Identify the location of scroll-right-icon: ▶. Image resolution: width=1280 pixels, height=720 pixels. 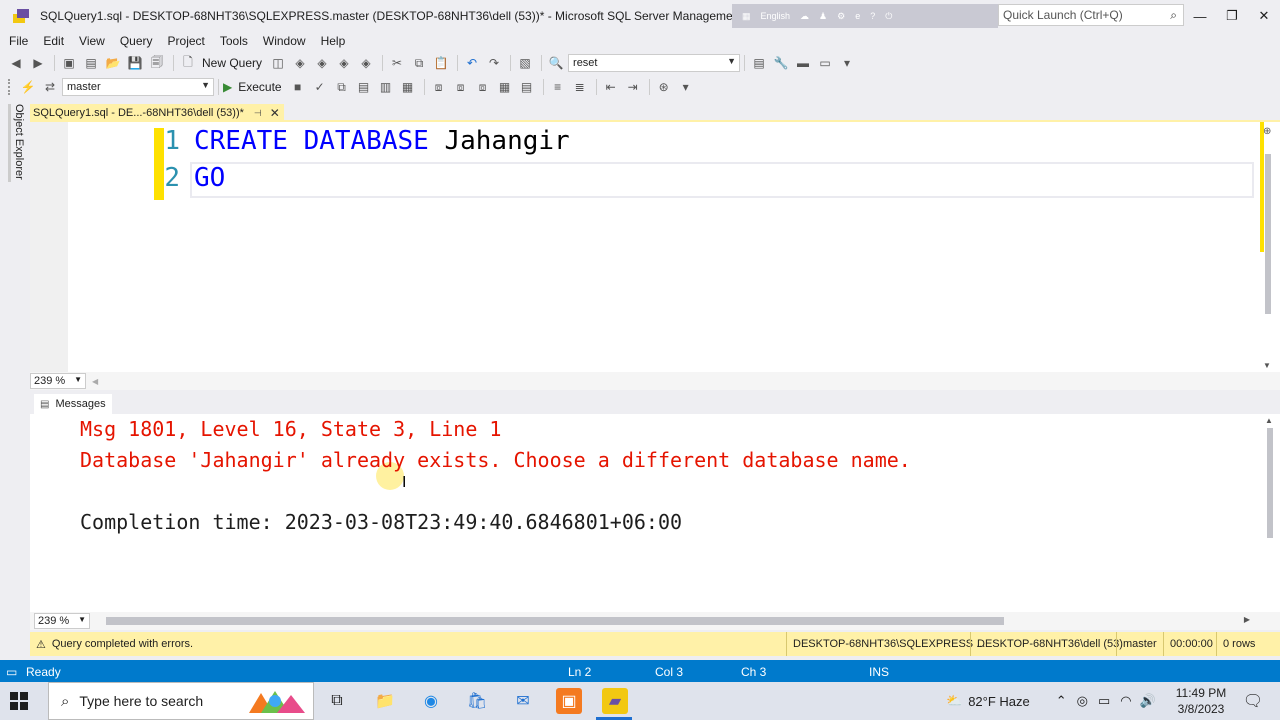
(1247, 619).